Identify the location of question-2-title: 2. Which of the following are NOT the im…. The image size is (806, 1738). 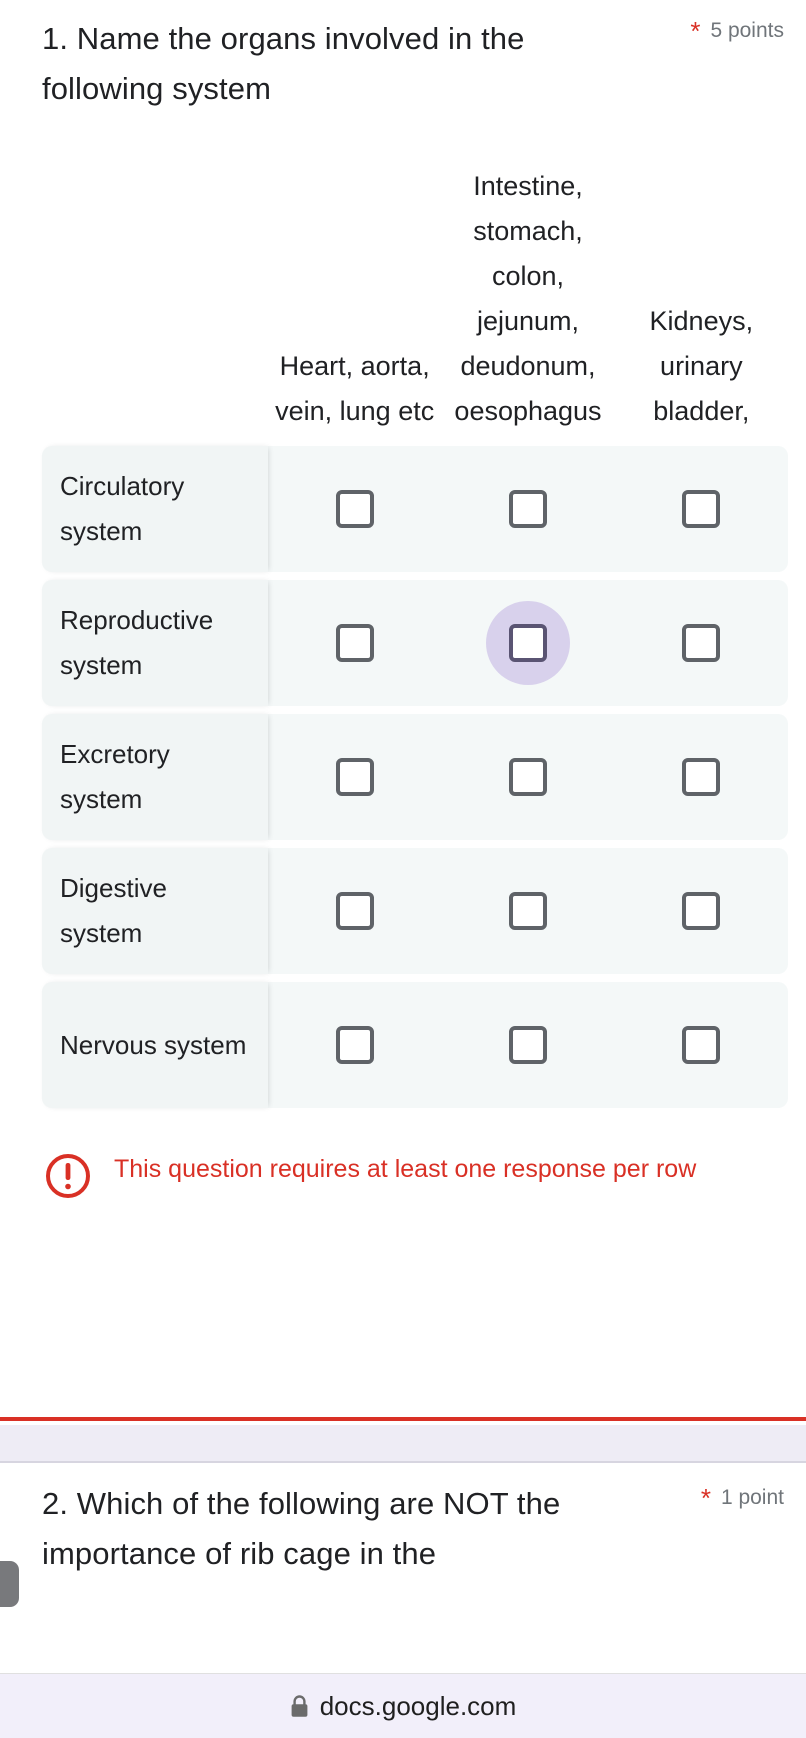
(301, 1528).